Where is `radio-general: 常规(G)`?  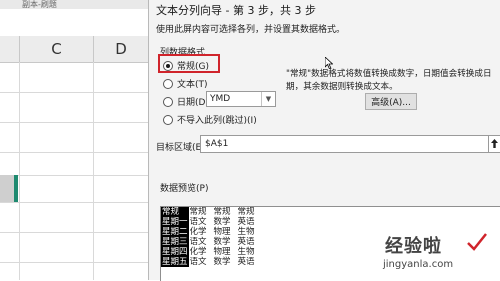
radio-general: 常规(G) is located at coordinates (186, 65).